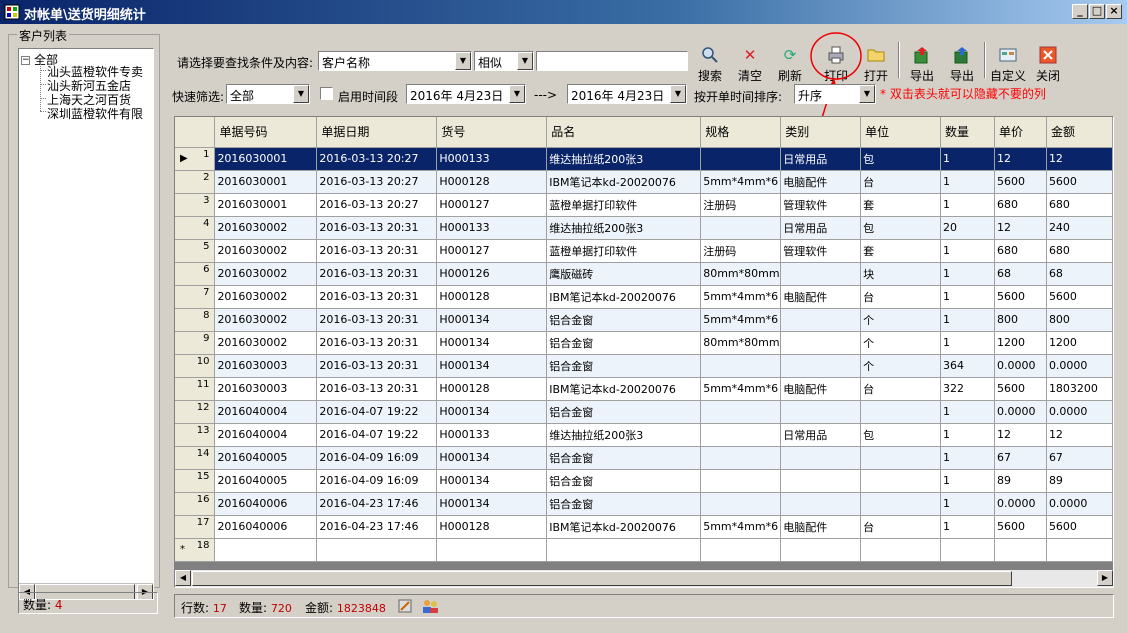  What do you see at coordinates (377, 182) in the screenshot?
I see `table-cell: 2016-03-13 20:27` at bounding box center [377, 182].